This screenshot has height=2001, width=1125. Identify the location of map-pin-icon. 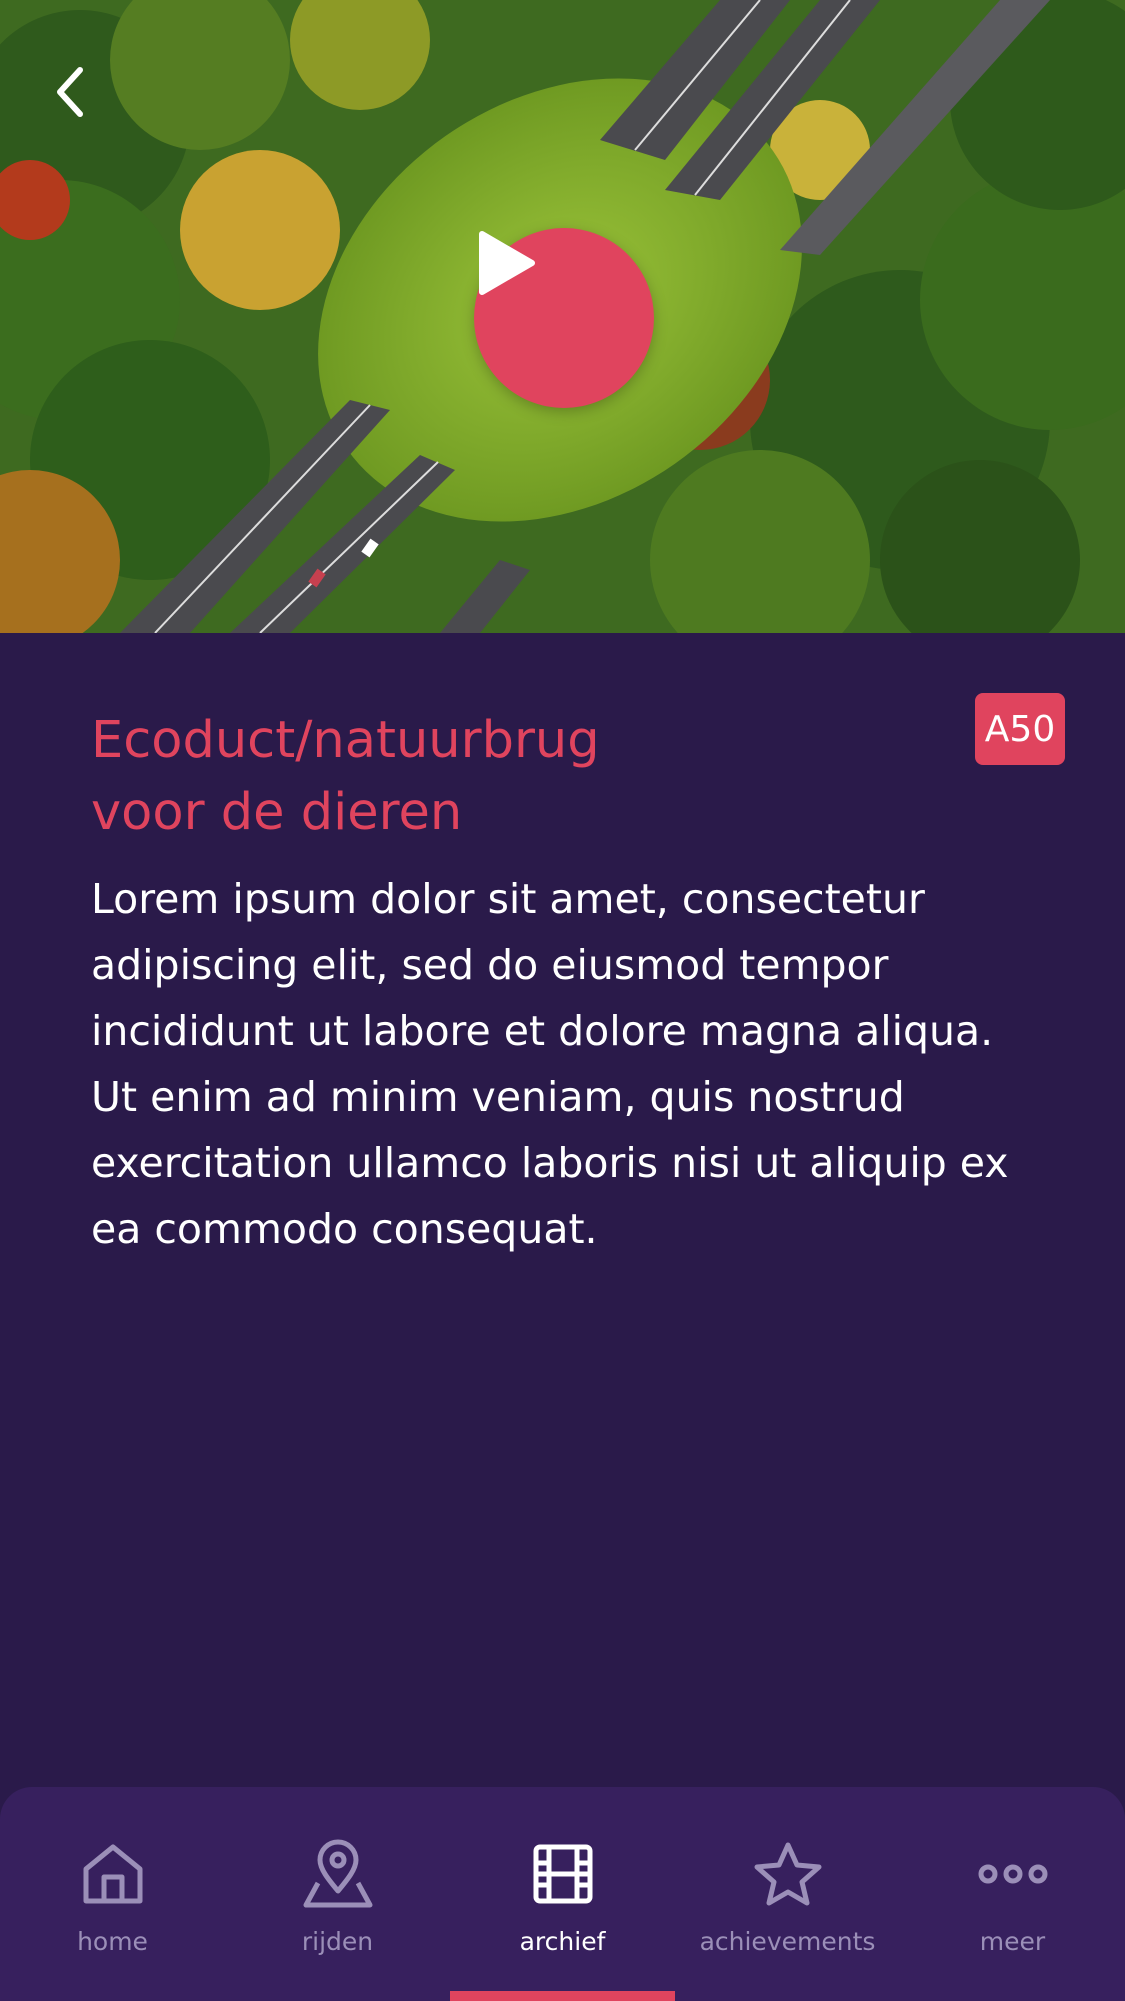
(337, 1873).